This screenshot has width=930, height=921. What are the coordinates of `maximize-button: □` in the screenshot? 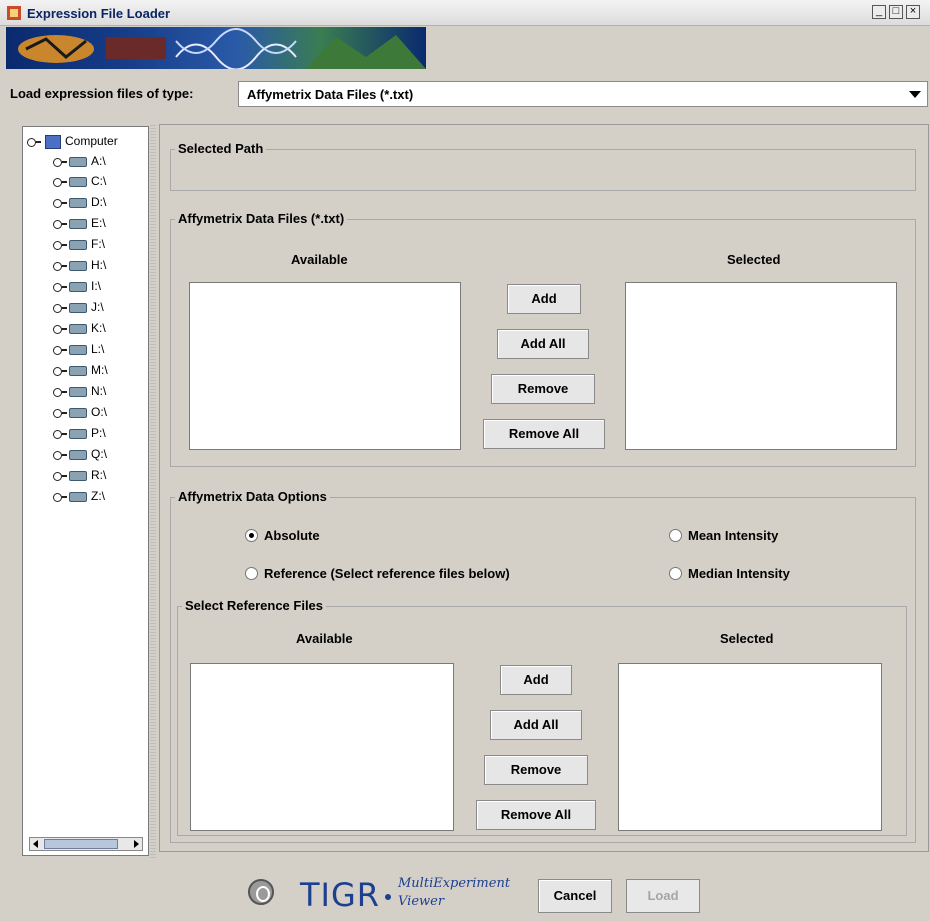 It's located at (896, 12).